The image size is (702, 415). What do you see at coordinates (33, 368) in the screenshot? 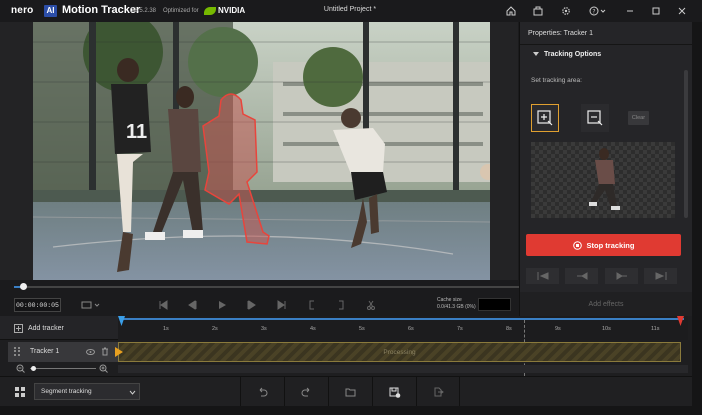
I see `zoom-slider-handle` at bounding box center [33, 368].